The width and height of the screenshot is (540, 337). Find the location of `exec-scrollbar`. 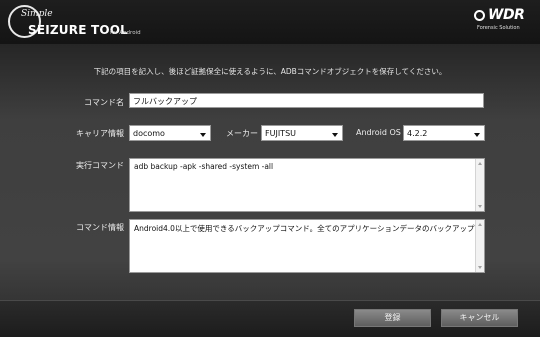

exec-scrollbar is located at coordinates (479, 185).